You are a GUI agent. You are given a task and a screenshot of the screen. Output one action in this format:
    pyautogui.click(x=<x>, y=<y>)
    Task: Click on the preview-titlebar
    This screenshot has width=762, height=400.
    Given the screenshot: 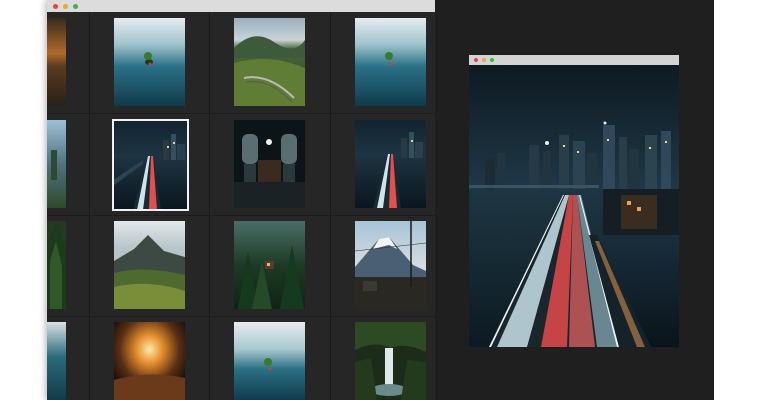 What is the action you would take?
    pyautogui.click(x=574, y=60)
    